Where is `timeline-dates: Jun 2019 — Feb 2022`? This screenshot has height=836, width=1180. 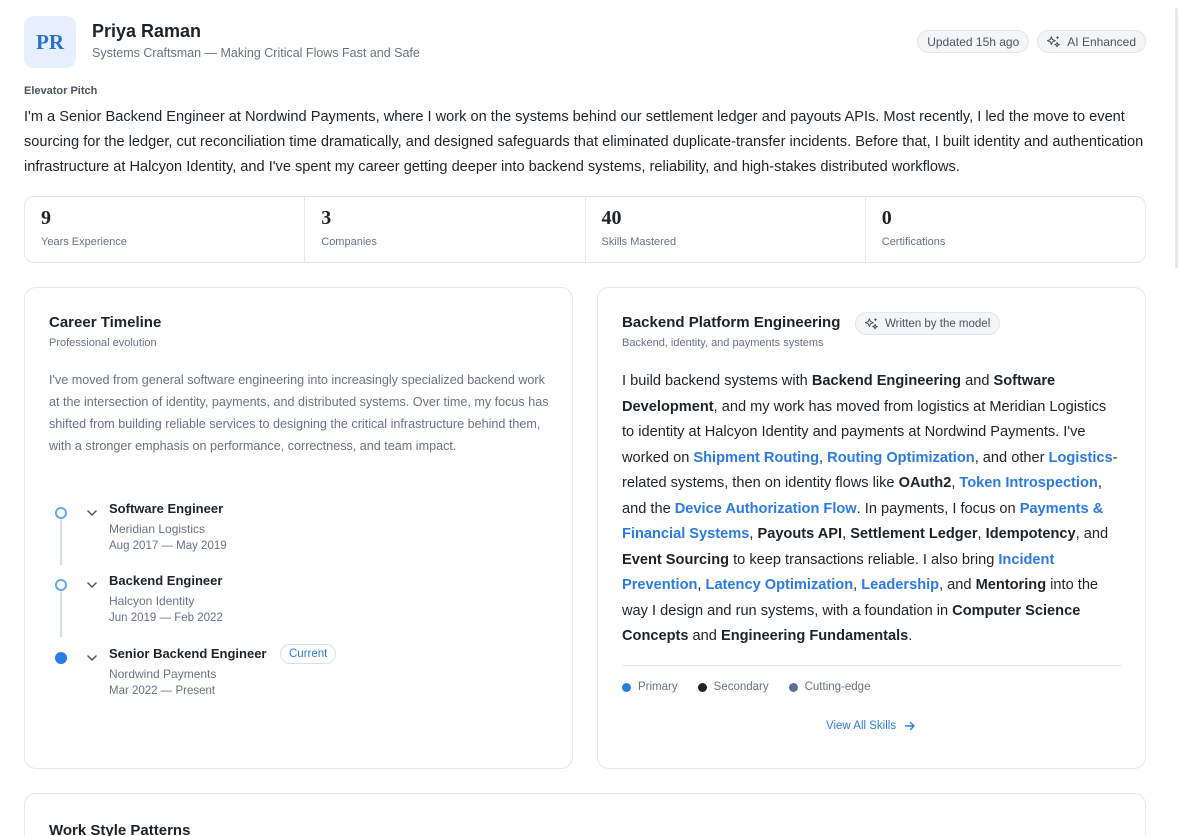
timeline-dates: Jun 2019 — Feb 2022 is located at coordinates (166, 618).